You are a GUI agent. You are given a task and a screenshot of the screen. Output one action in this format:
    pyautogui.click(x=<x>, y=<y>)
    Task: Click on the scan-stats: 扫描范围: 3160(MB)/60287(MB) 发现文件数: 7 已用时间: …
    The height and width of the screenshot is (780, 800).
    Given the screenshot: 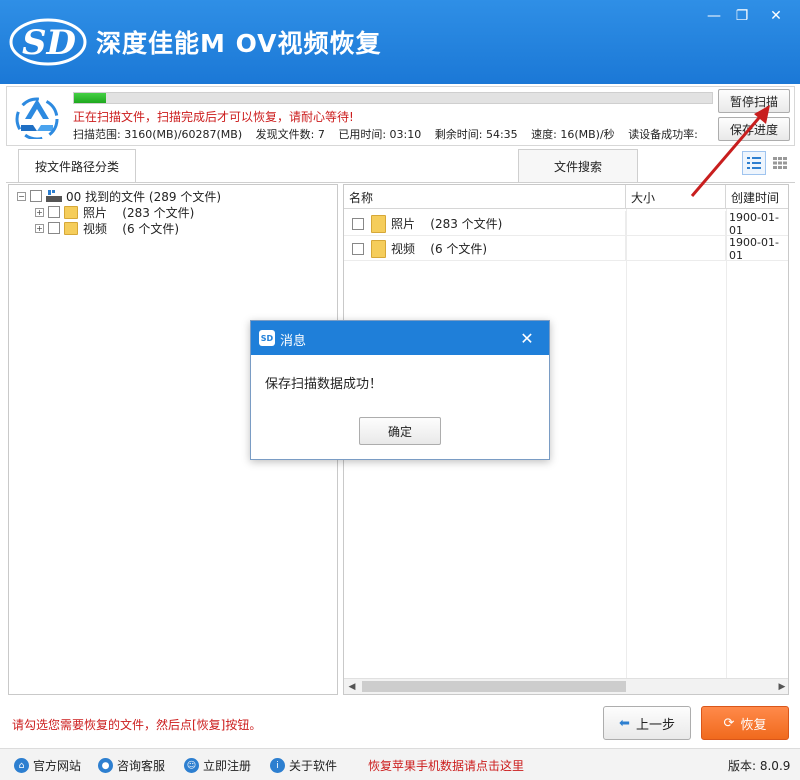 What is the action you would take?
    pyautogui.click(x=390, y=134)
    